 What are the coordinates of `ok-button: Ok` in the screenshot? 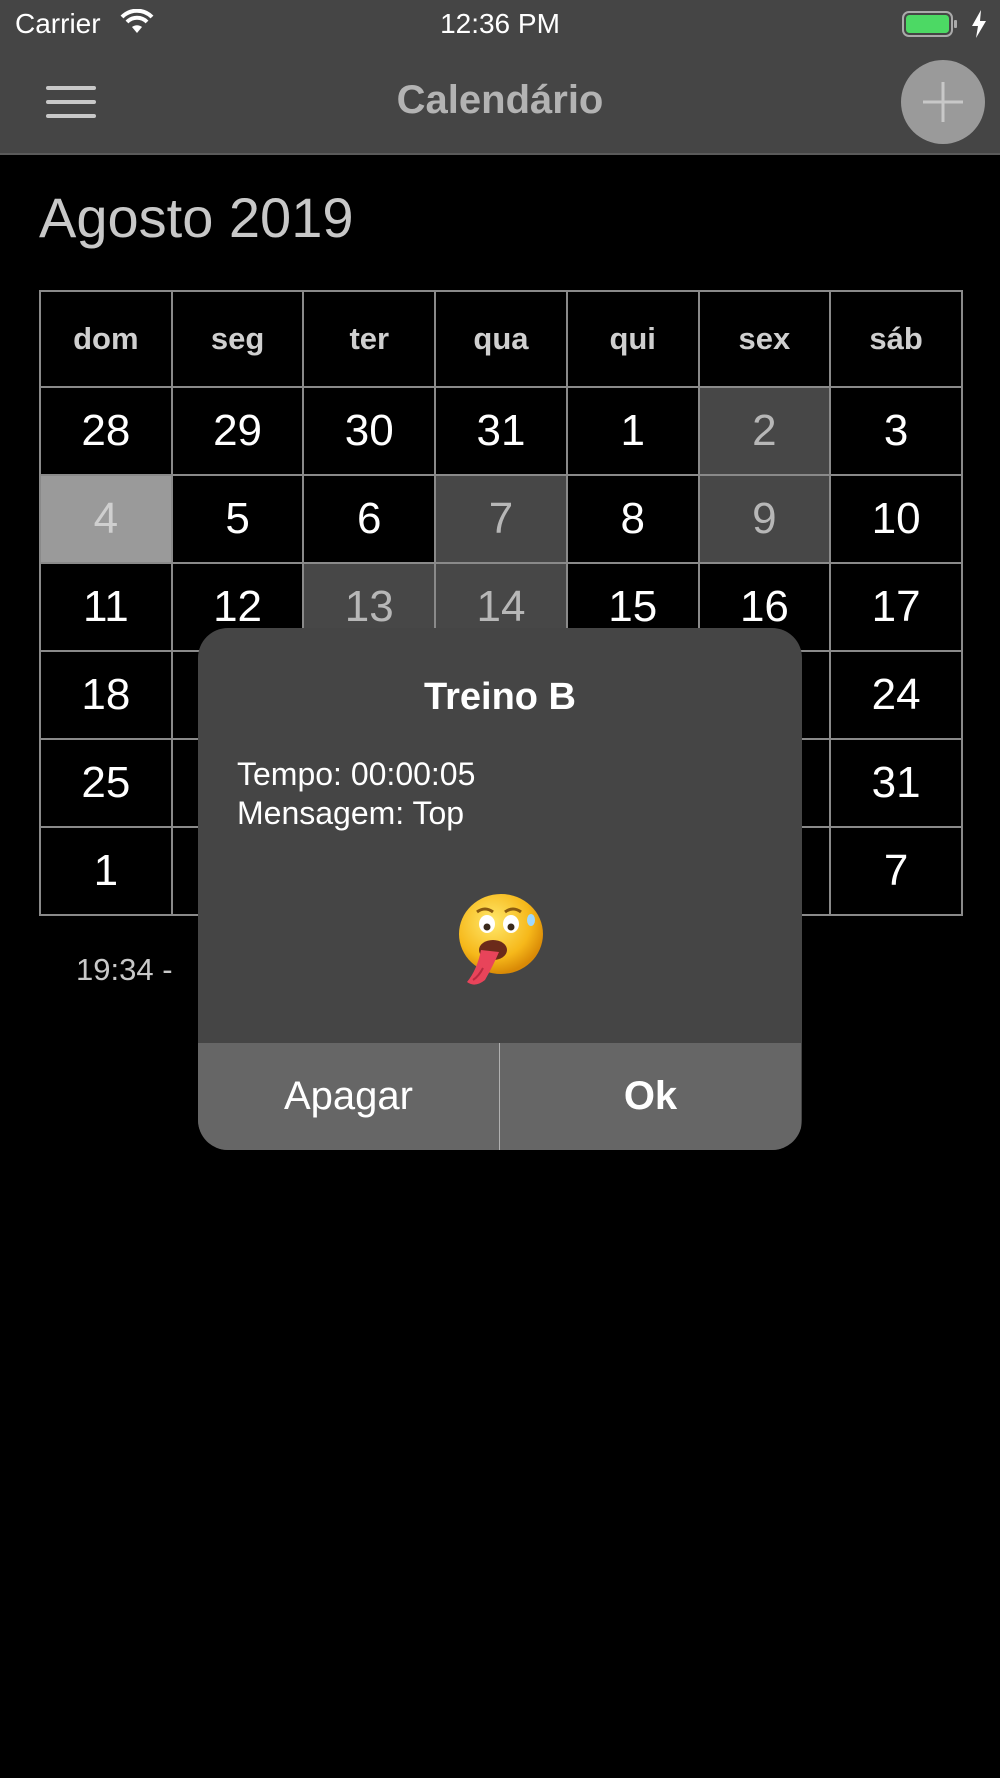 It's located at (650, 1096).